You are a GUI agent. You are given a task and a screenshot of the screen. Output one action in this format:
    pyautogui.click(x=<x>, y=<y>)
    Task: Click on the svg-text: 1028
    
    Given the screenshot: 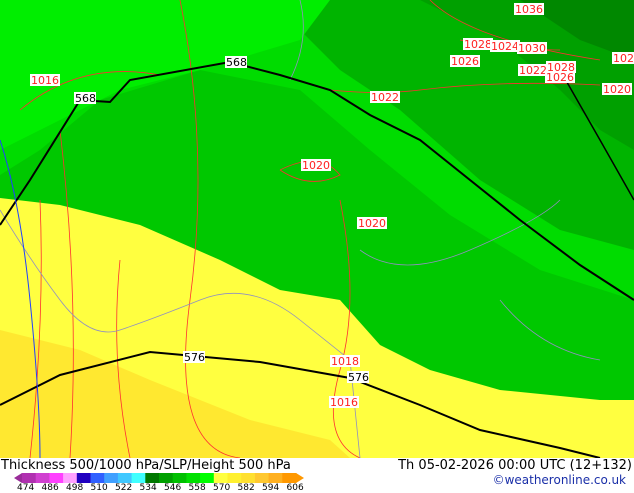 What is the action you would take?
    pyautogui.click(x=478, y=44)
    